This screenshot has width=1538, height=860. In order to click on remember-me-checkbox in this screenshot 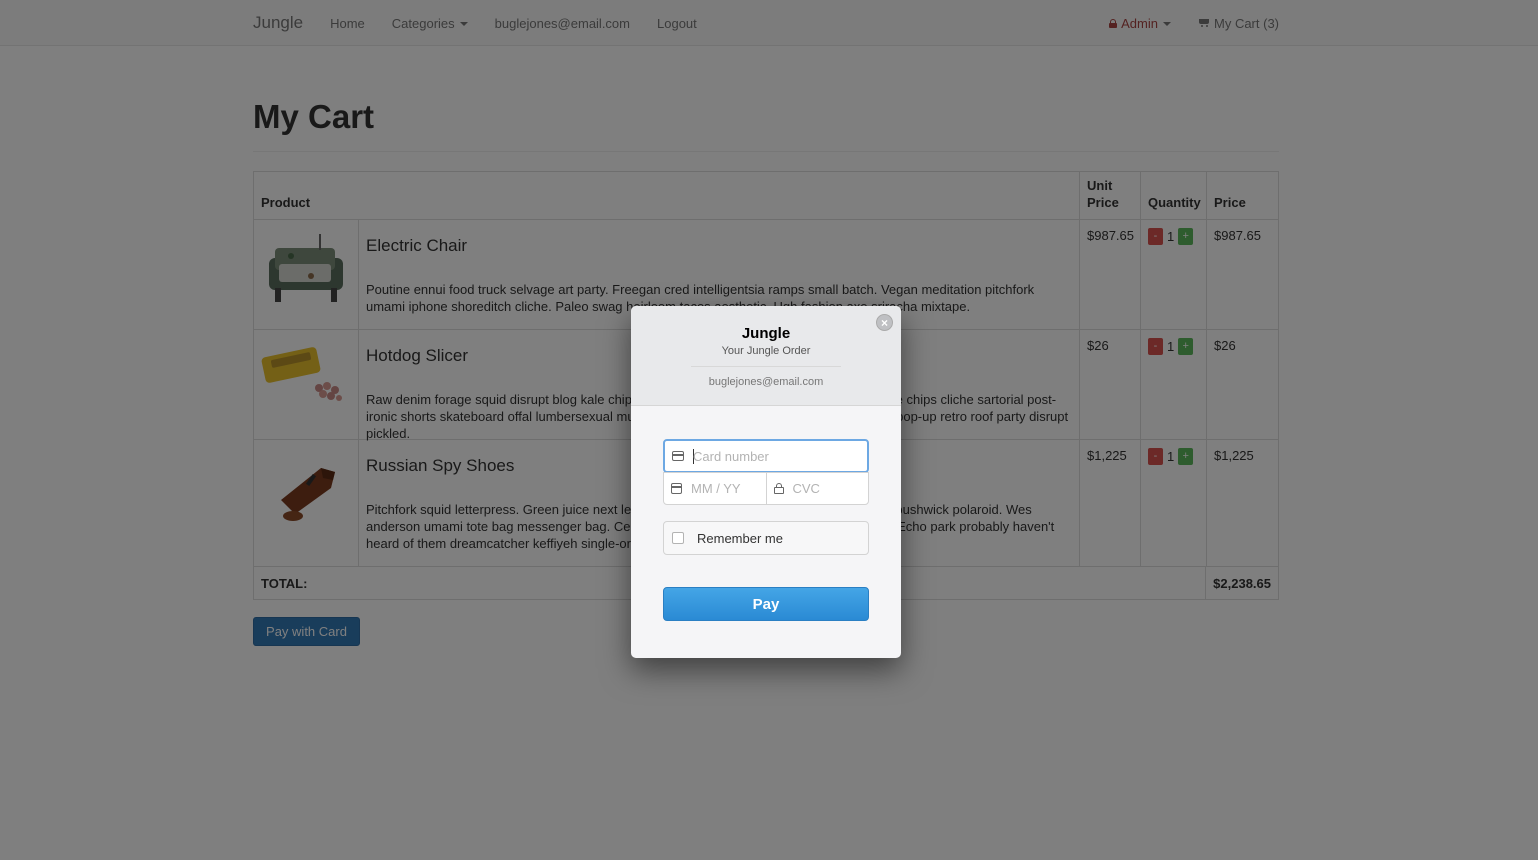, I will do `click(678, 538)`.